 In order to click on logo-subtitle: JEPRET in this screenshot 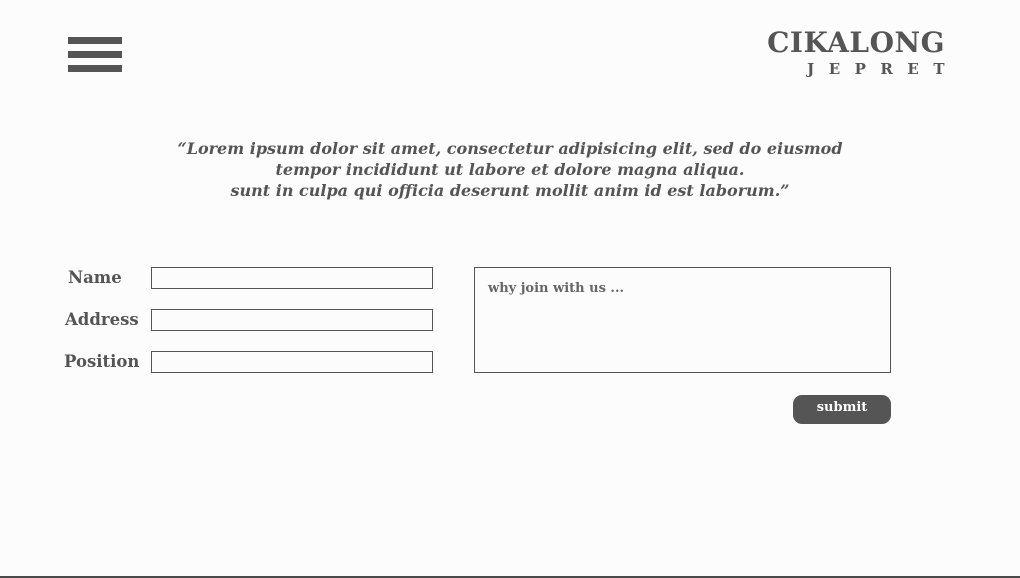, I will do `click(883, 69)`.